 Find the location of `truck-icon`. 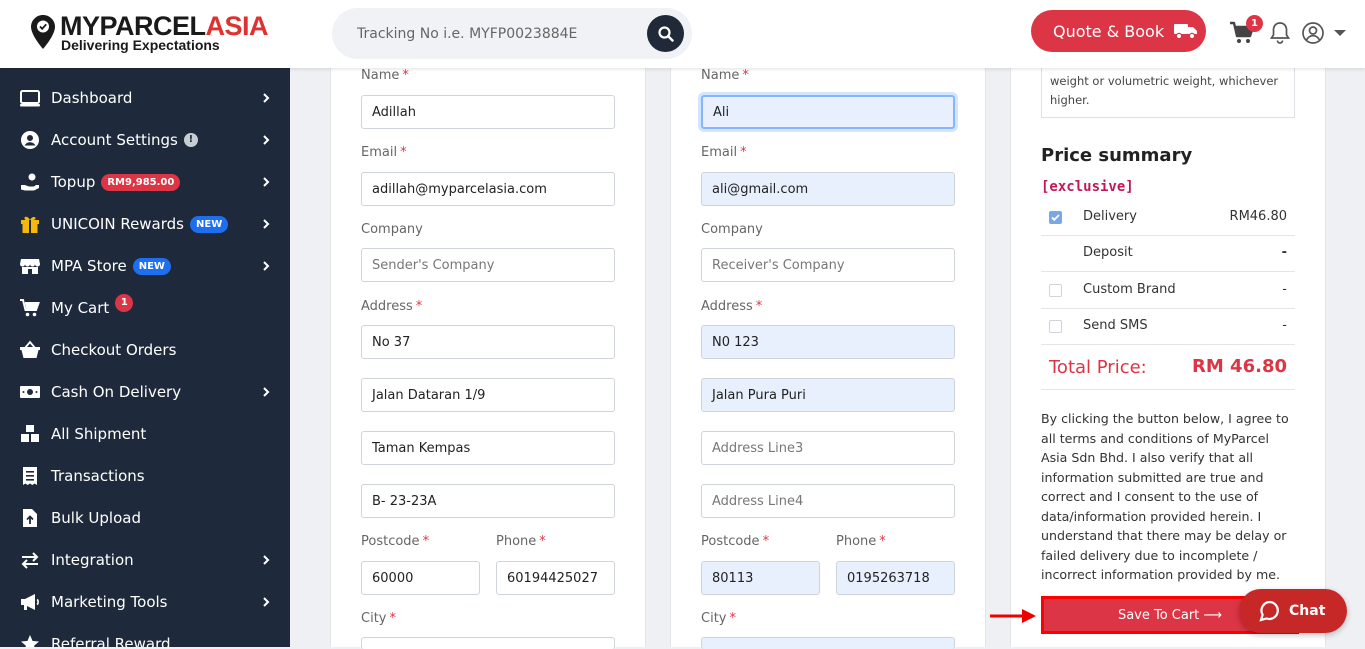

truck-icon is located at coordinates (1186, 32).